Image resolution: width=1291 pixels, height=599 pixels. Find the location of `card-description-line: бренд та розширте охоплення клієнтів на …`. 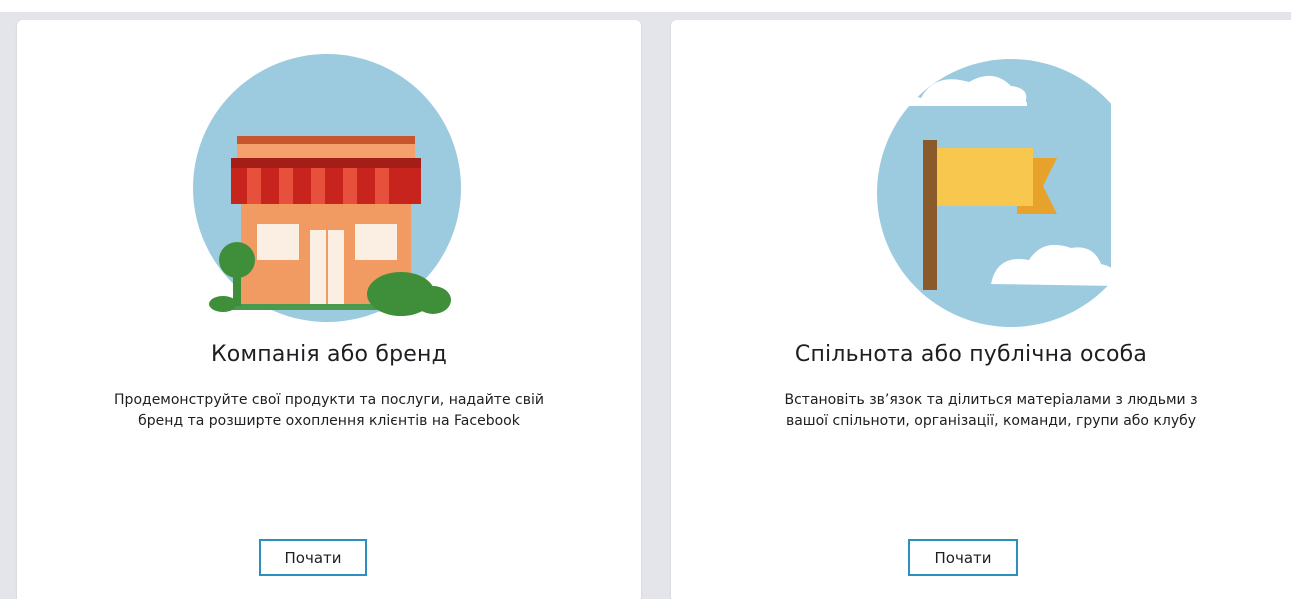

card-description-line: бренд та розширте охоплення клієнтів на … is located at coordinates (329, 421).